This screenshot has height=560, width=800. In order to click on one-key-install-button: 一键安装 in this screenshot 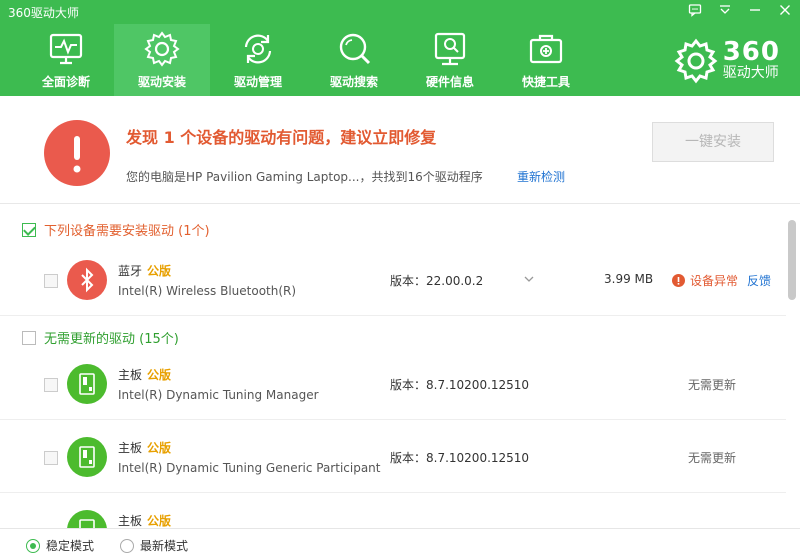, I will do `click(713, 142)`.